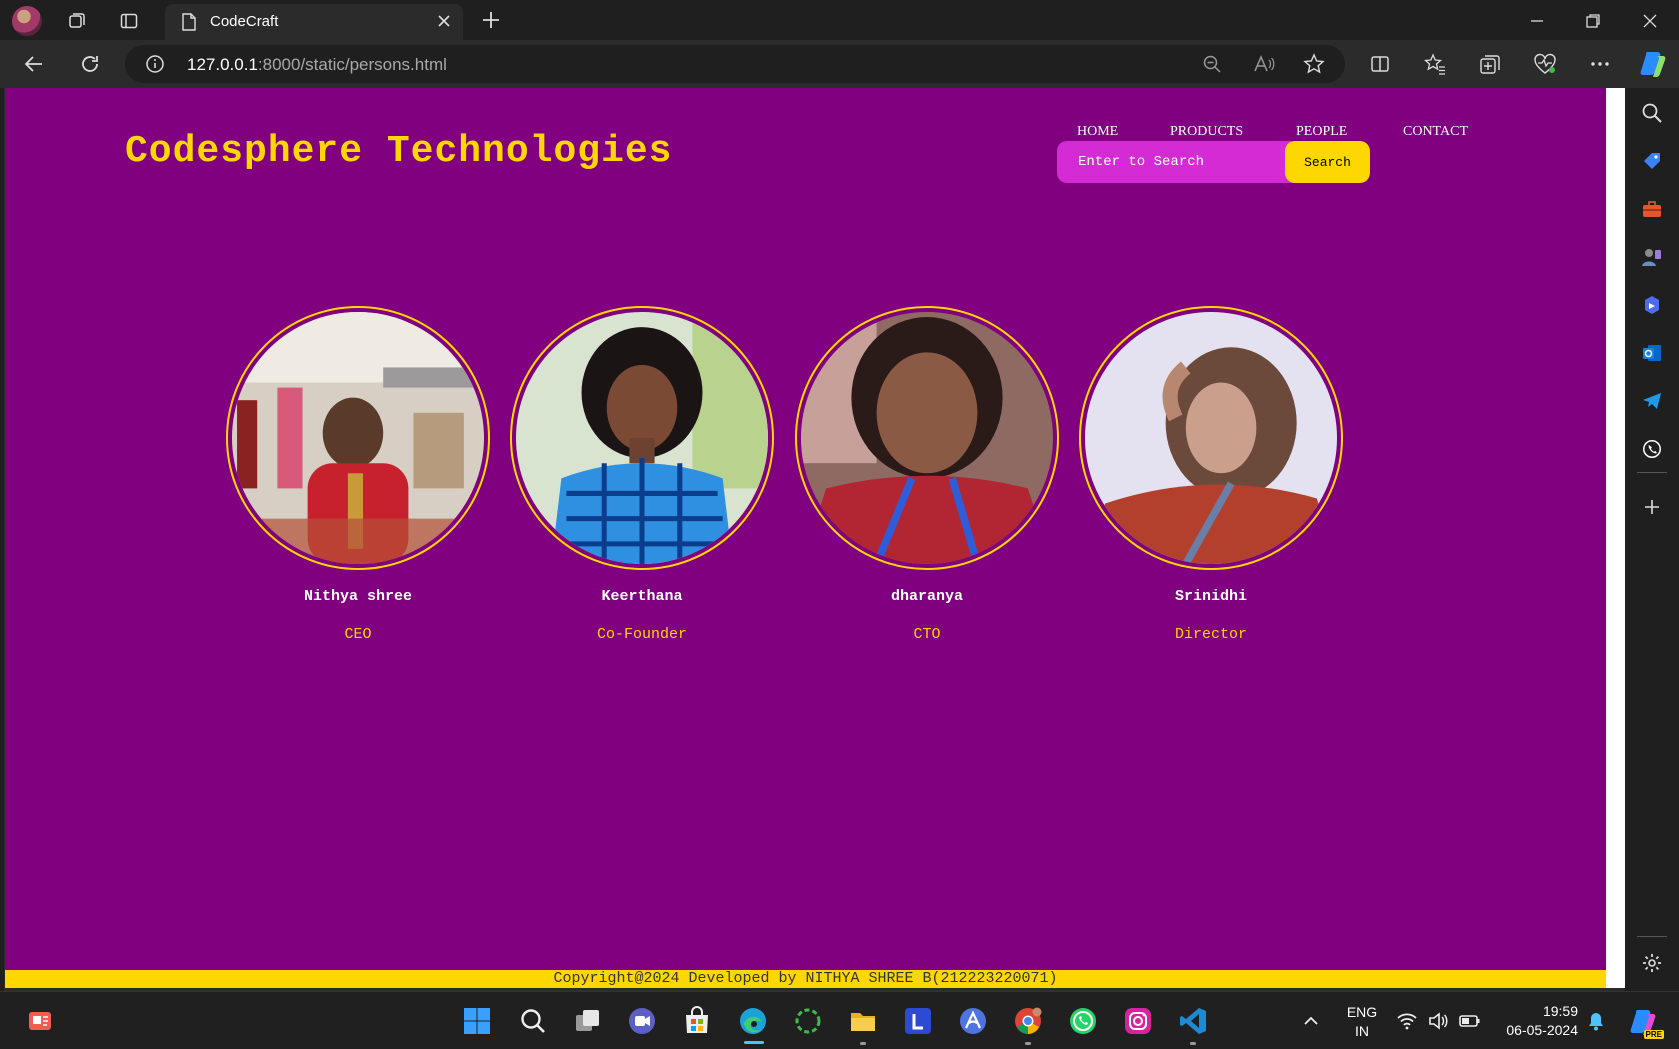 The height and width of the screenshot is (1049, 1679). I want to click on favorite-star-icon, so click(1314, 64).